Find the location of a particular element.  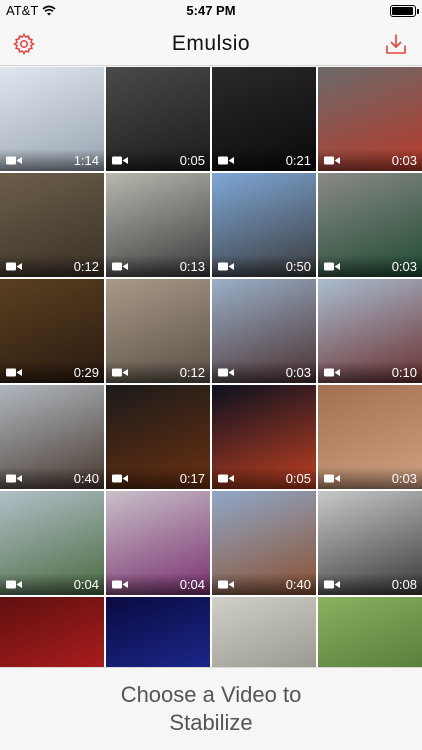

battery-level is located at coordinates (402, 11).